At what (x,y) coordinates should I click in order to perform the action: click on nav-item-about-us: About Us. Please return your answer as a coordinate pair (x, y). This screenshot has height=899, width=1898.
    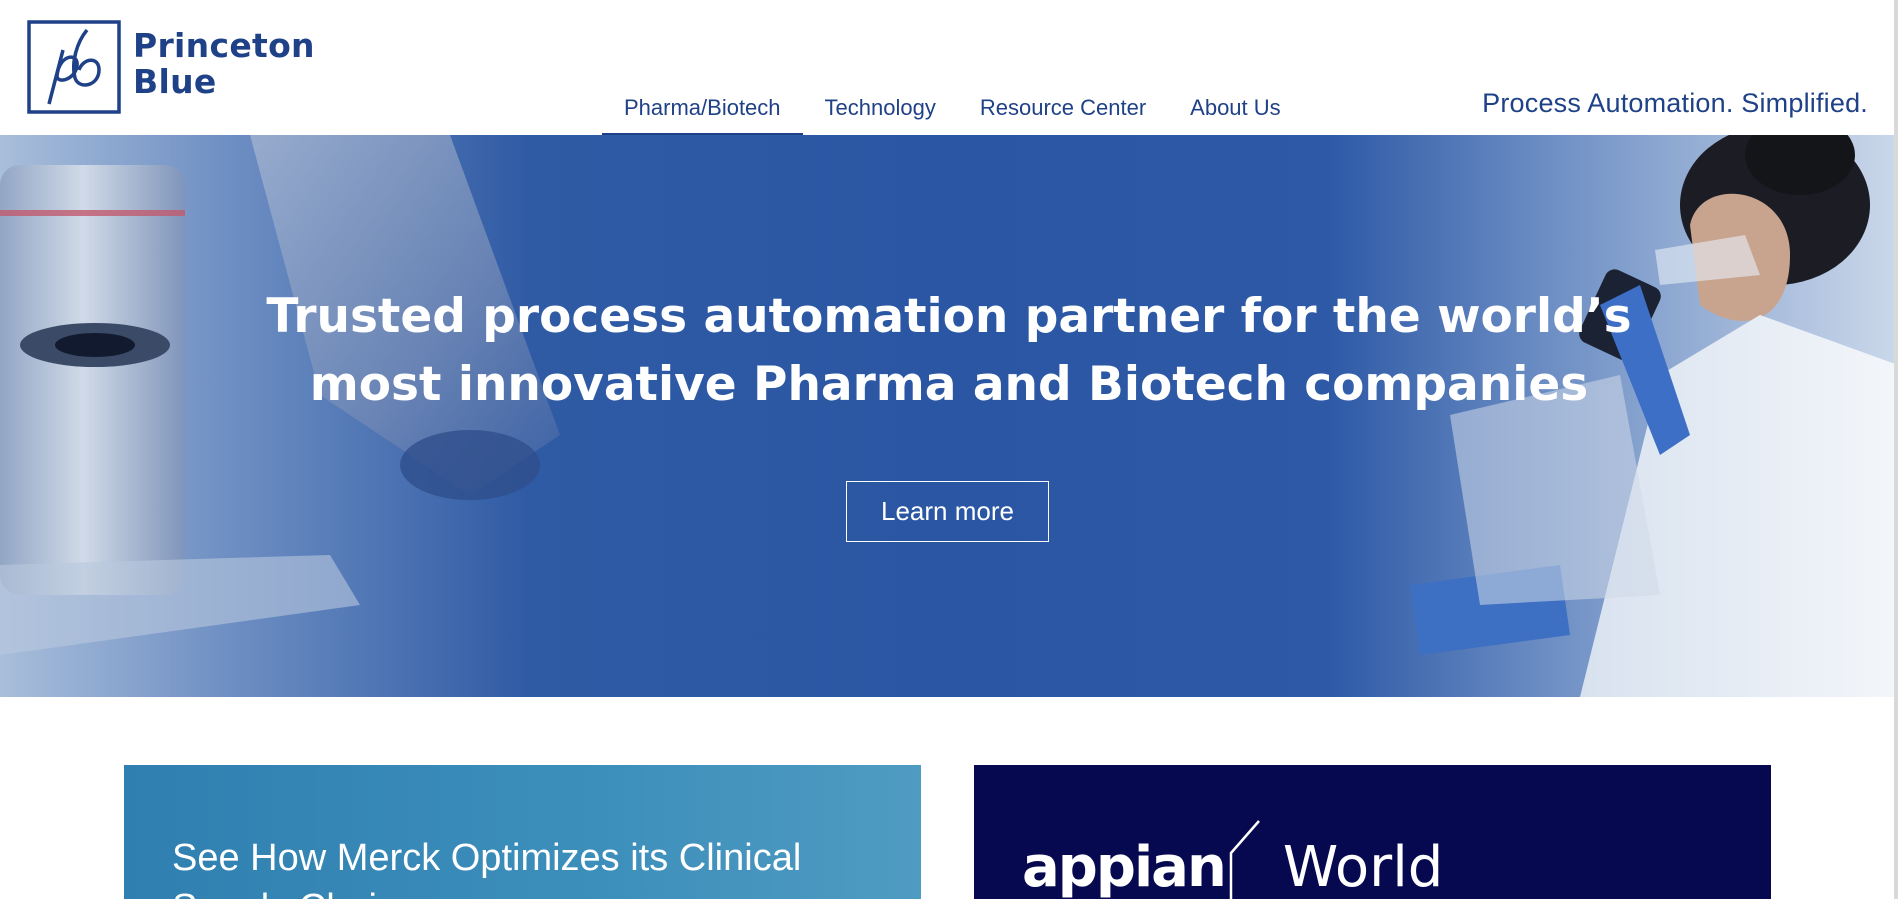
    Looking at the image, I should click on (1235, 110).